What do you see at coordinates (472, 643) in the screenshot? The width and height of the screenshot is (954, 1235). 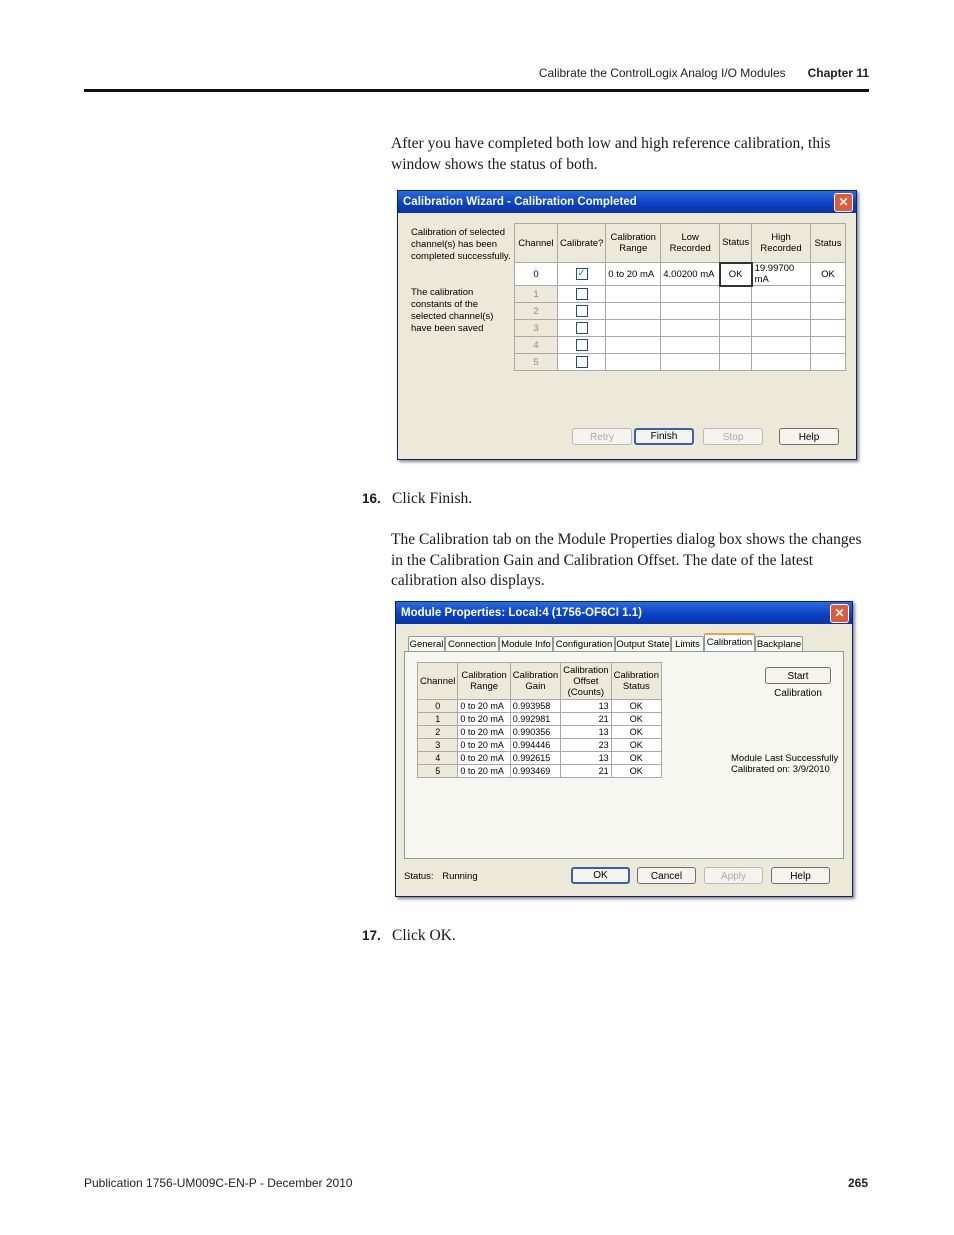 I see `tab-connection: Connection` at bounding box center [472, 643].